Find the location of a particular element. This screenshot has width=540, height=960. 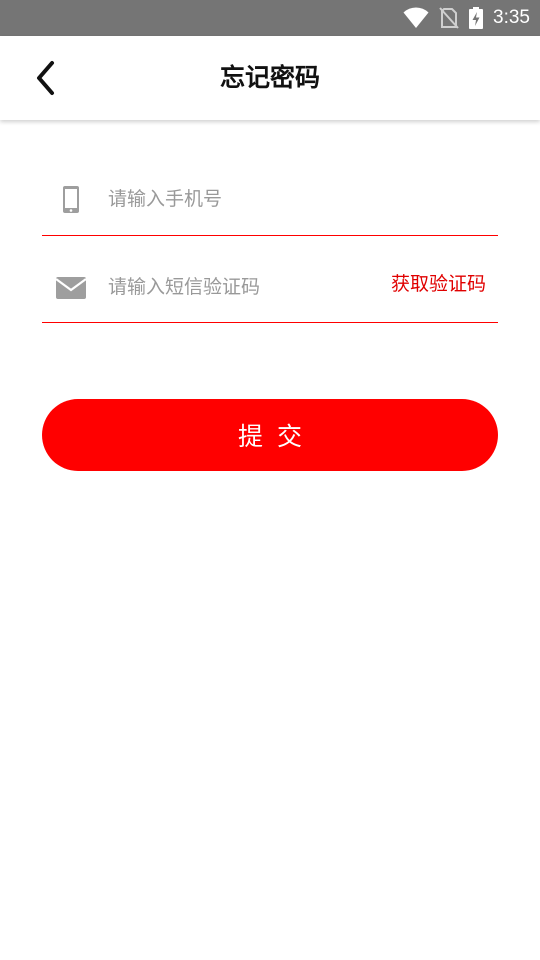

phone-field is located at coordinates (270, 193).